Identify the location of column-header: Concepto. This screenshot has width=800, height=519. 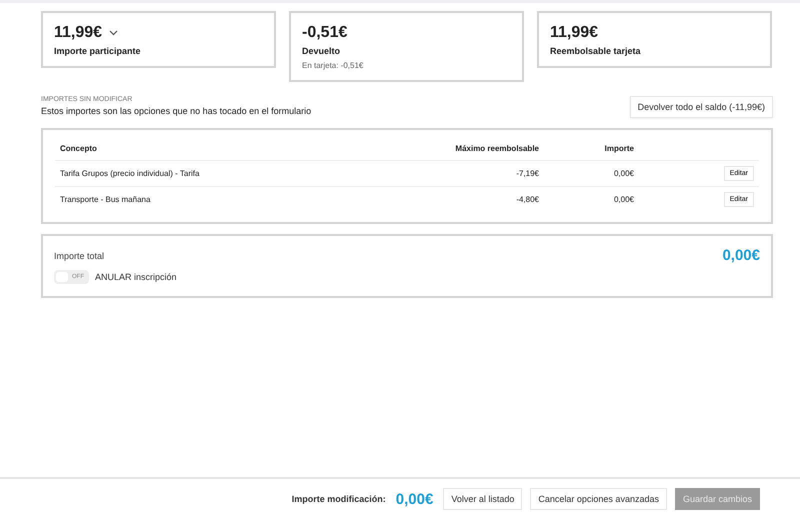
(205, 148).